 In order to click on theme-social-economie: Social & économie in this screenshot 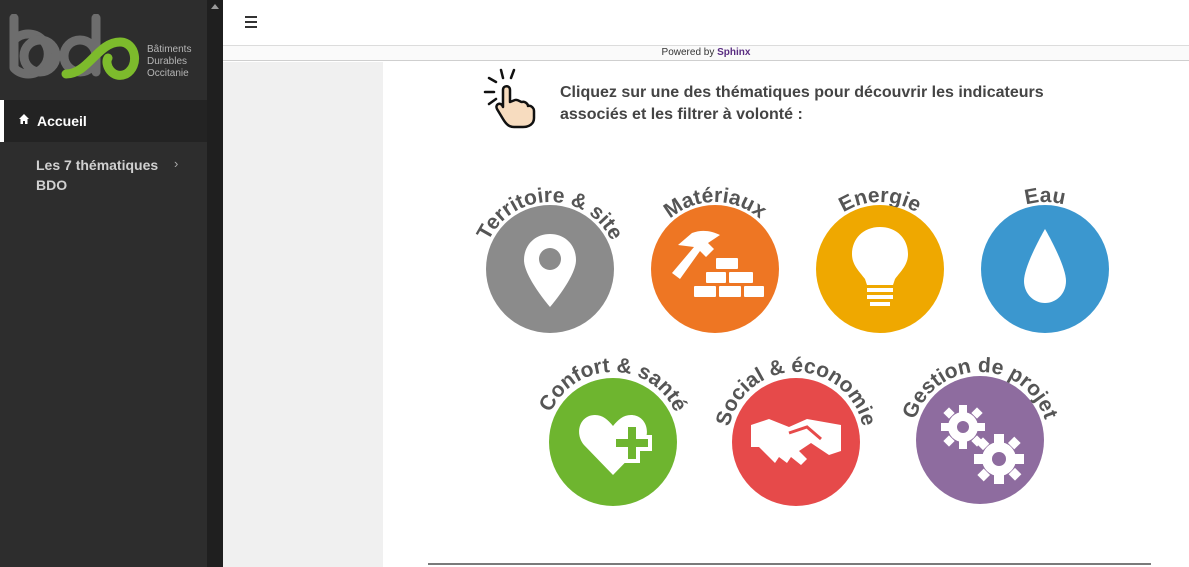, I will do `click(796, 427)`.